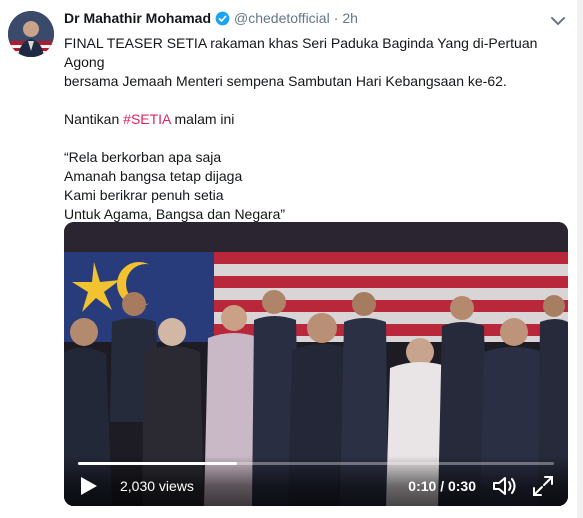 The width and height of the screenshot is (583, 518). Describe the element at coordinates (350, 18) in the screenshot. I see `tweet-timestamp: 2h` at that location.